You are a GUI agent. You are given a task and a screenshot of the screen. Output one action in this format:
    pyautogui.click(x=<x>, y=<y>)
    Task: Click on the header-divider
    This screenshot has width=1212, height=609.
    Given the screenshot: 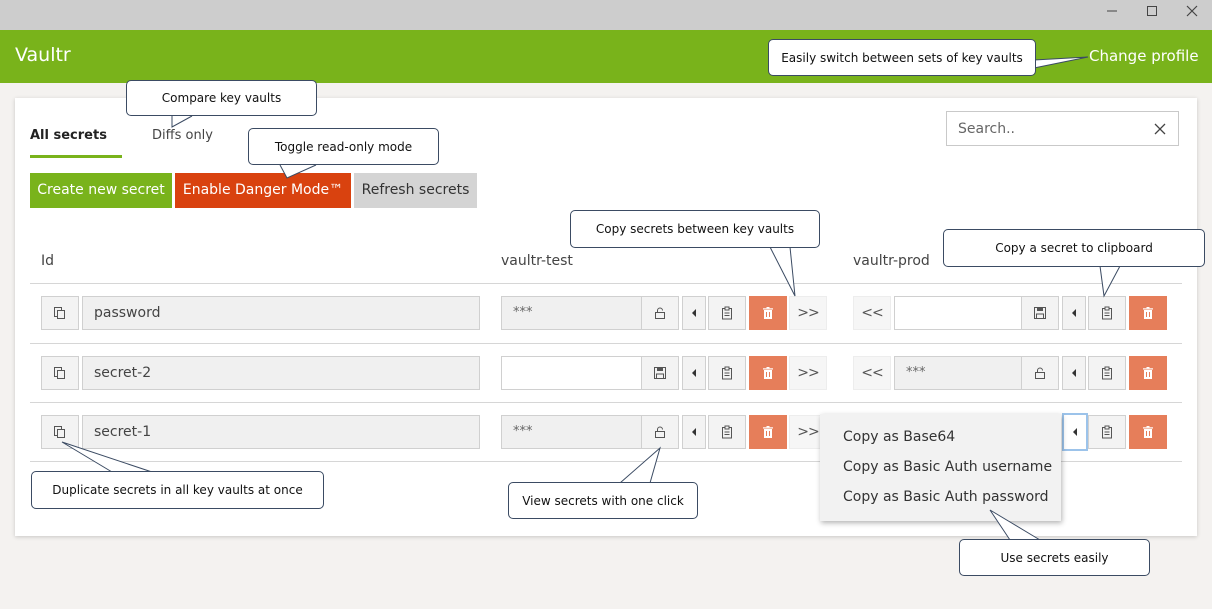 What is the action you would take?
    pyautogui.click(x=606, y=283)
    